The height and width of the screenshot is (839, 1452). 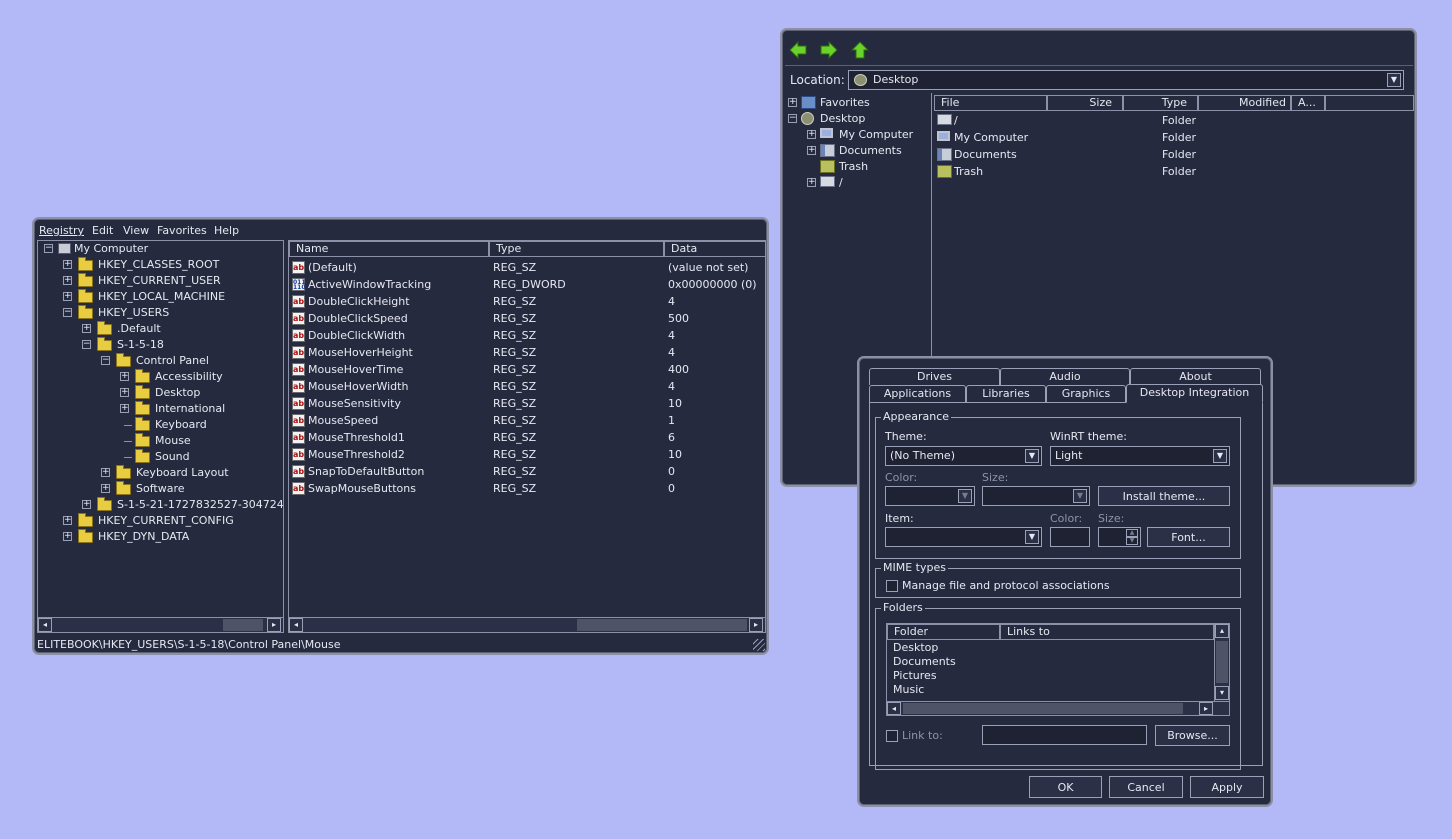 What do you see at coordinates (527, 624) in the screenshot?
I see `values-hscrollbar: ◂ ▸` at bounding box center [527, 624].